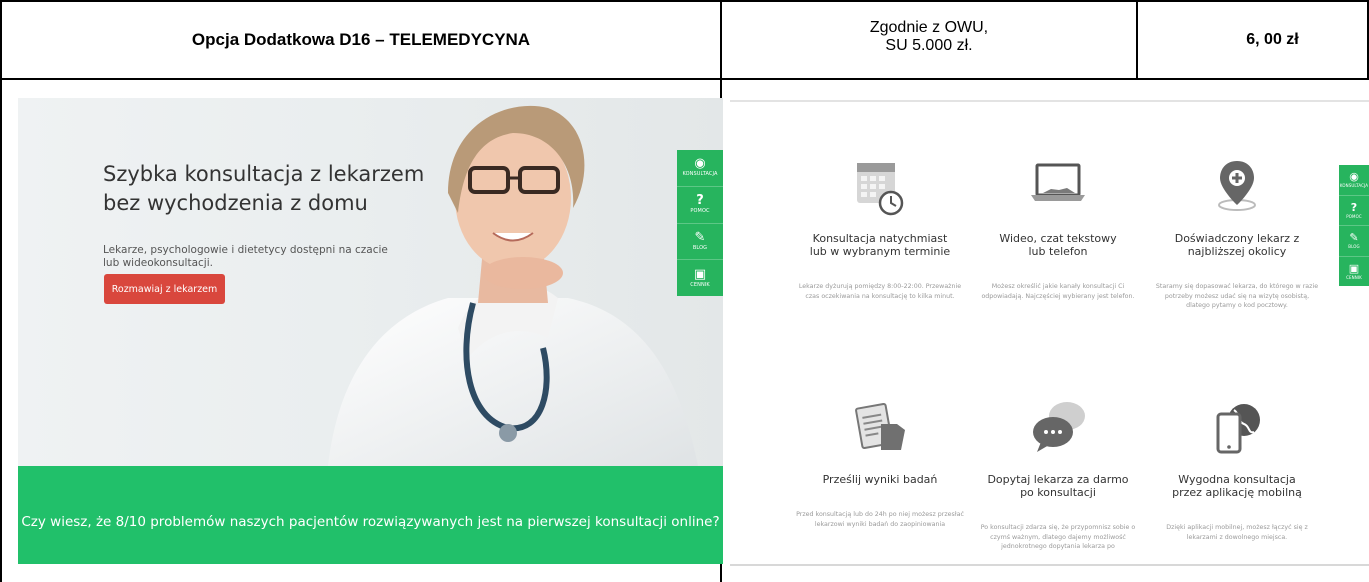 The image size is (1369, 582). I want to click on feature-title: Dopytaj lekarza za darmo po konsultacji, so click(1058, 486).